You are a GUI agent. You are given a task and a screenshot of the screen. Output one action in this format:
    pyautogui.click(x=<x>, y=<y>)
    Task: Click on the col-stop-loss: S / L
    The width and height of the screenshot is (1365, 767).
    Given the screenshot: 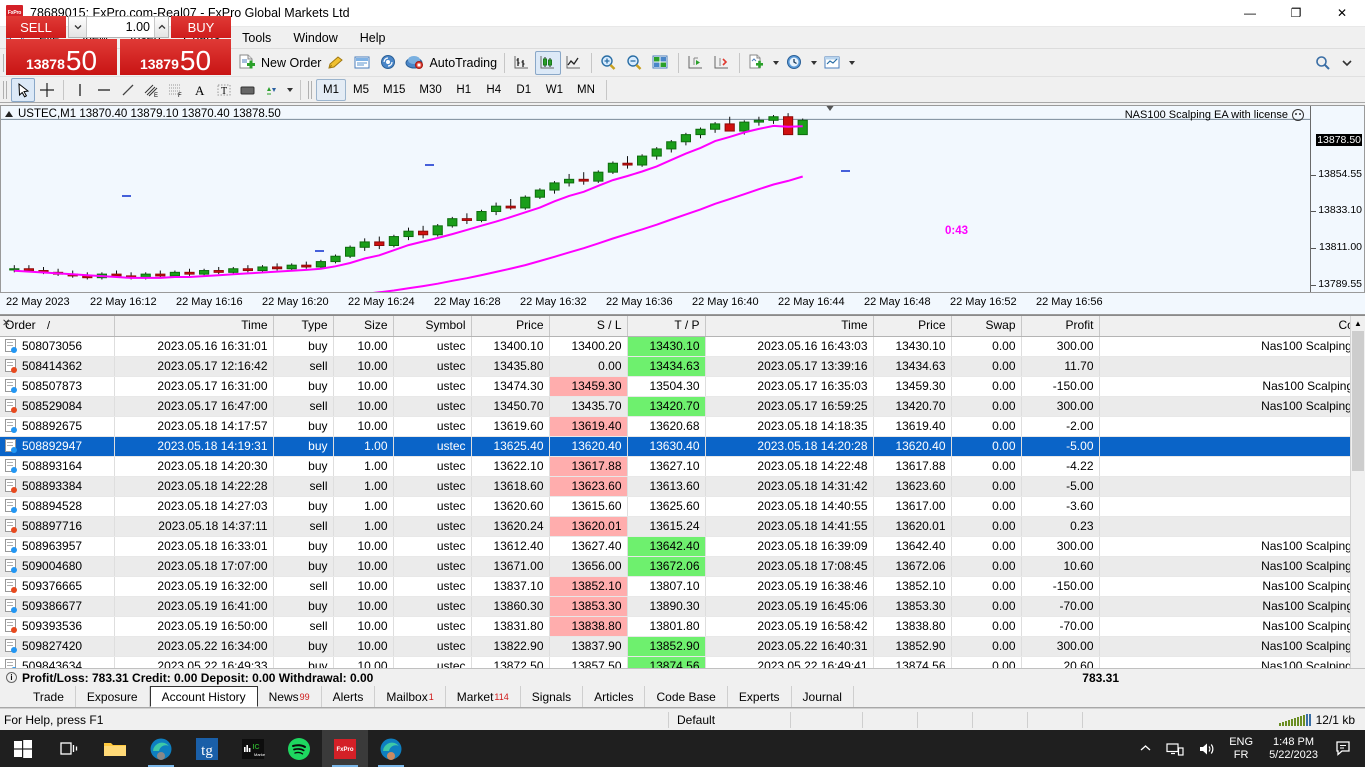 What is the action you would take?
    pyautogui.click(x=588, y=326)
    